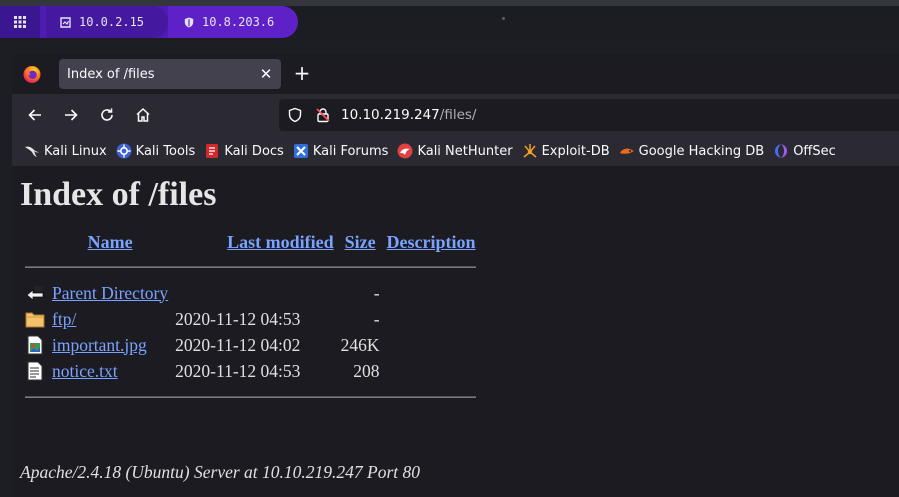 Image resolution: width=899 pixels, height=497 pixels. I want to click on notice-txt-link: notice.txt, so click(85, 371).